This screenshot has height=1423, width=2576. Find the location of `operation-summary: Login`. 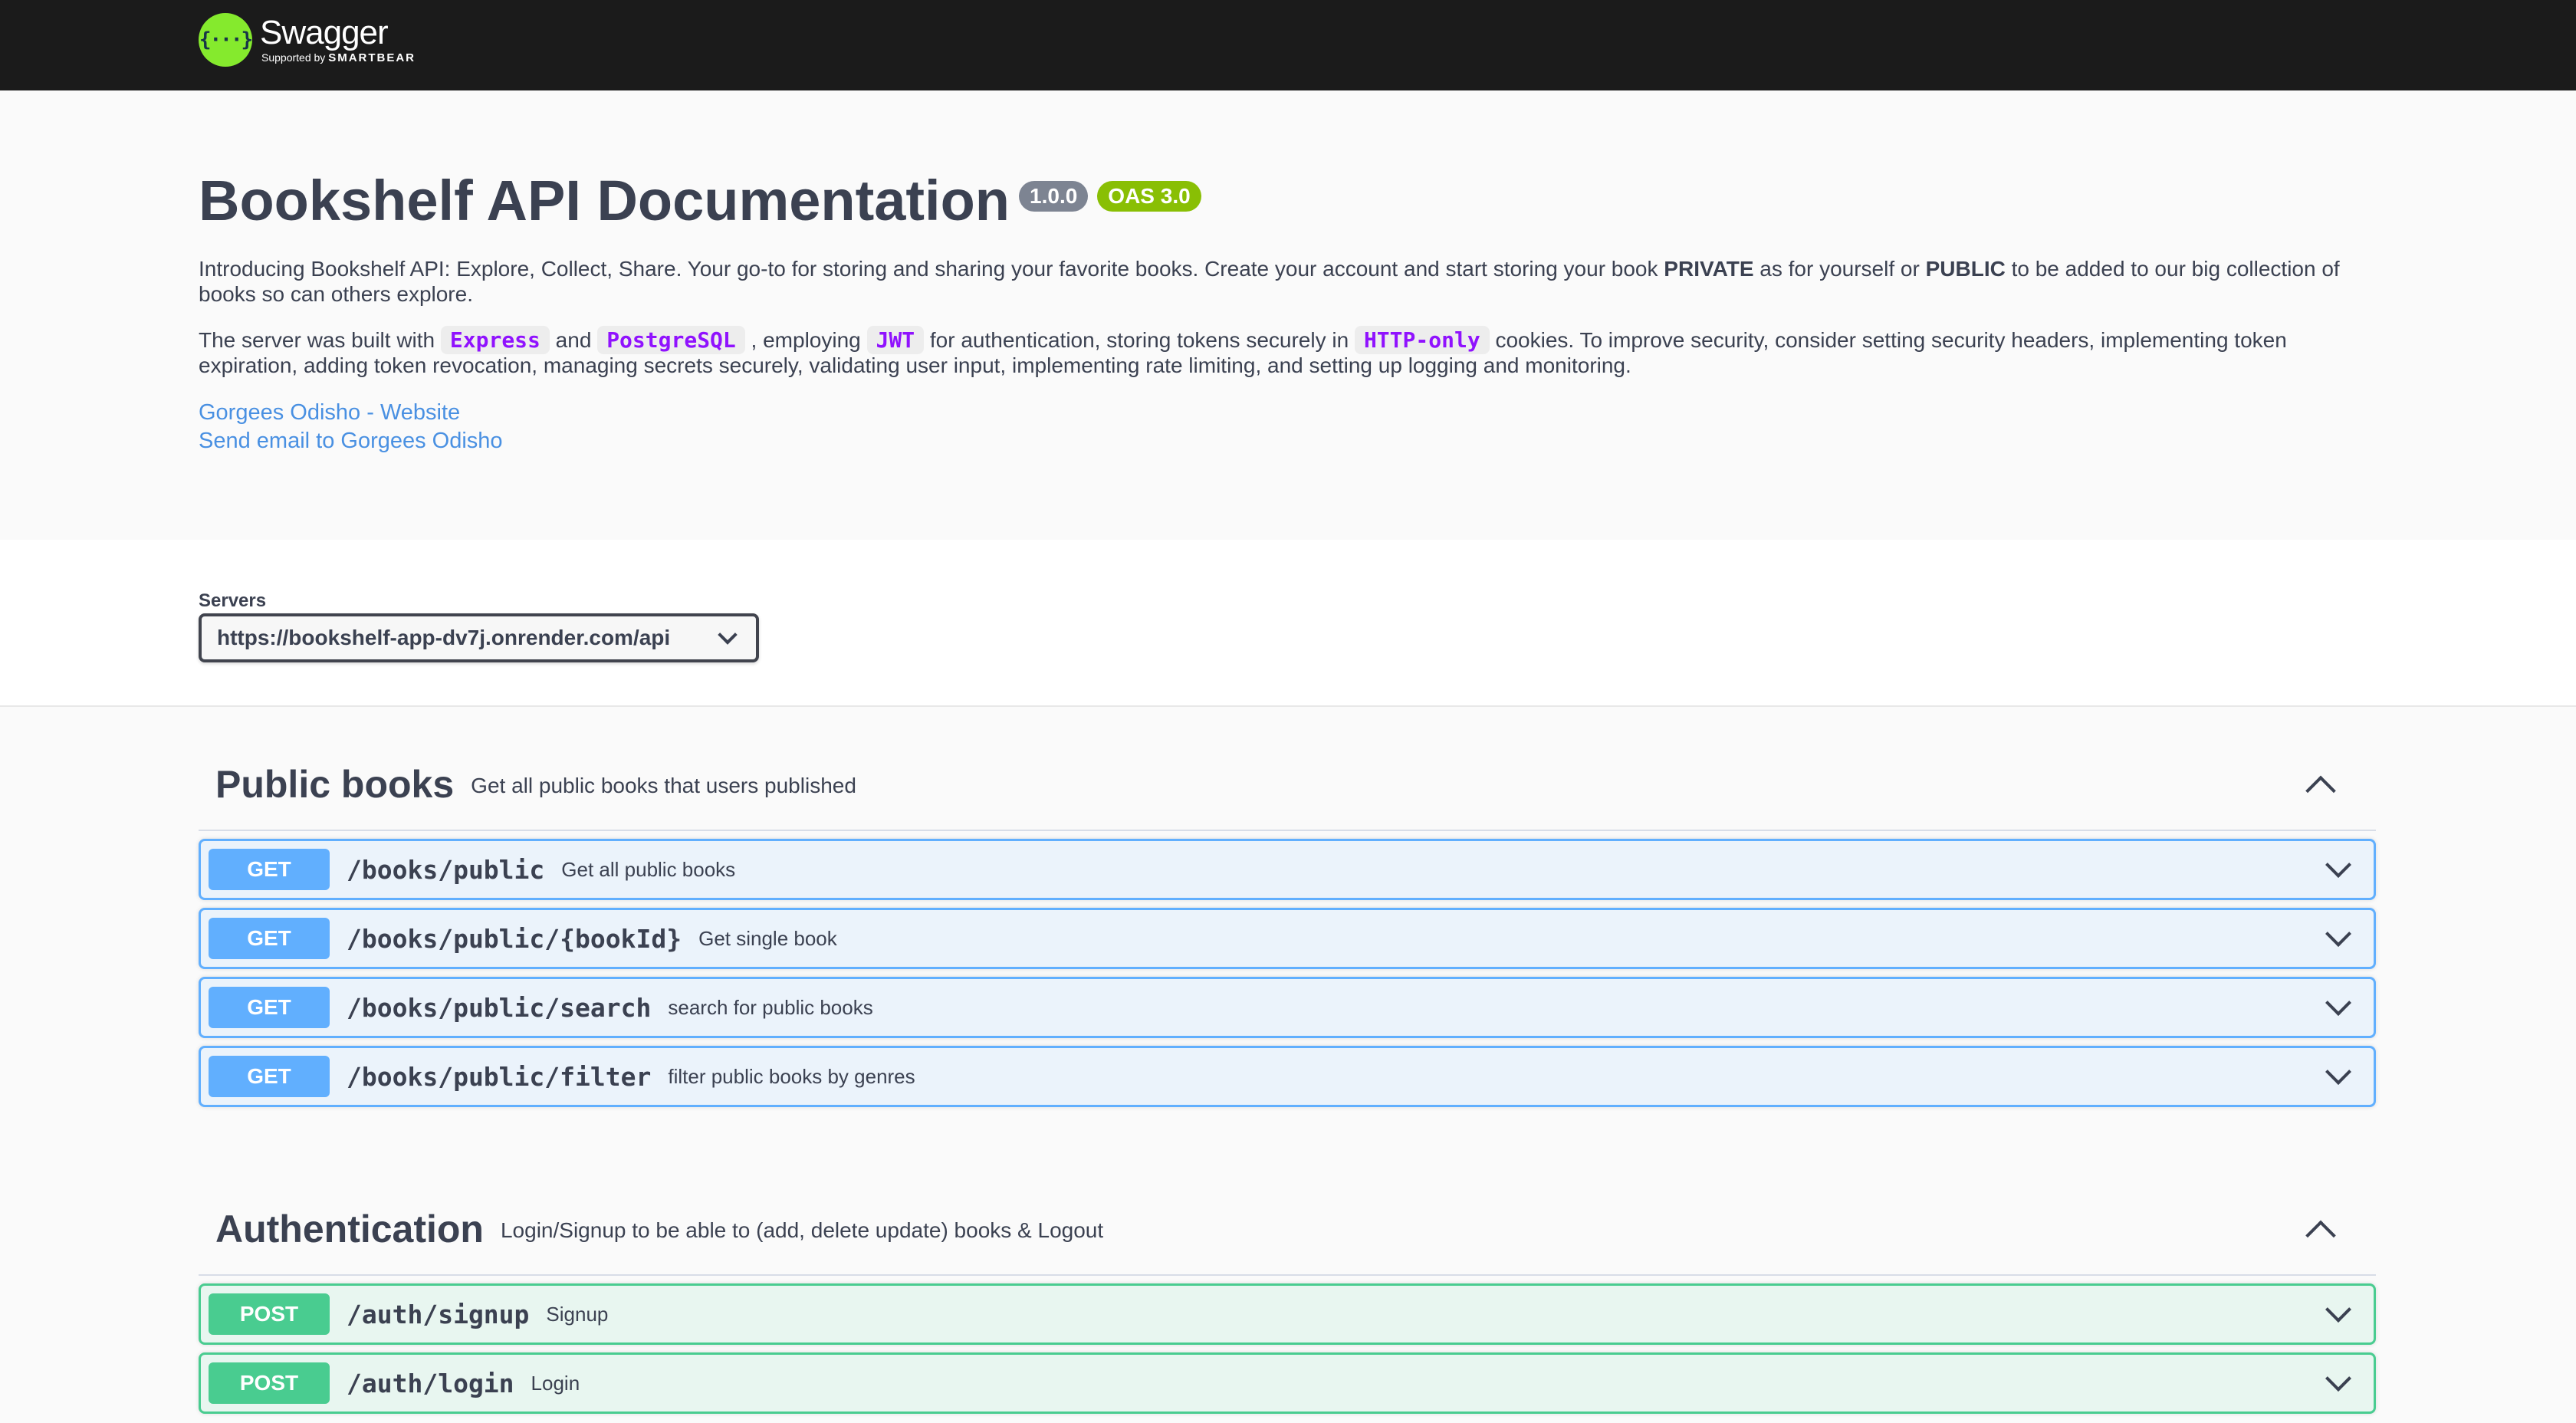

operation-summary: Login is located at coordinates (555, 1383).